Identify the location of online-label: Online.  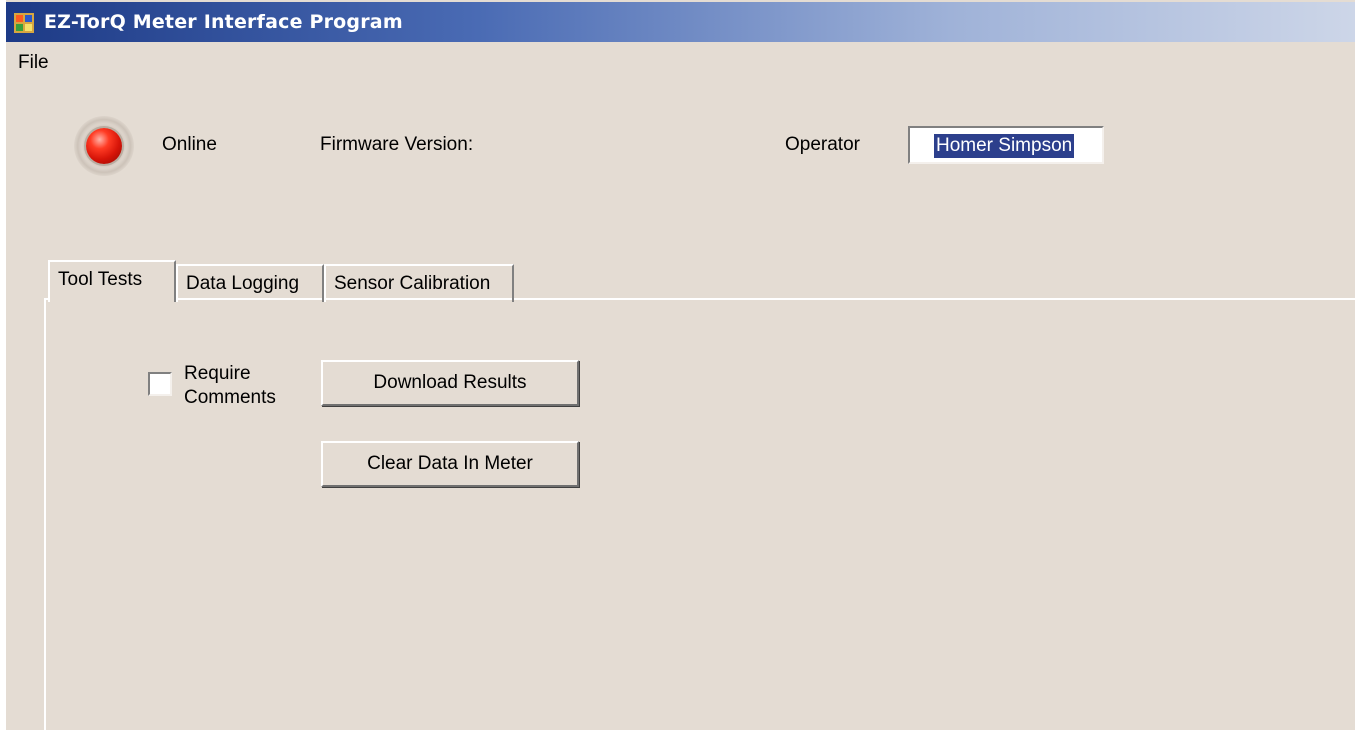
(189, 144).